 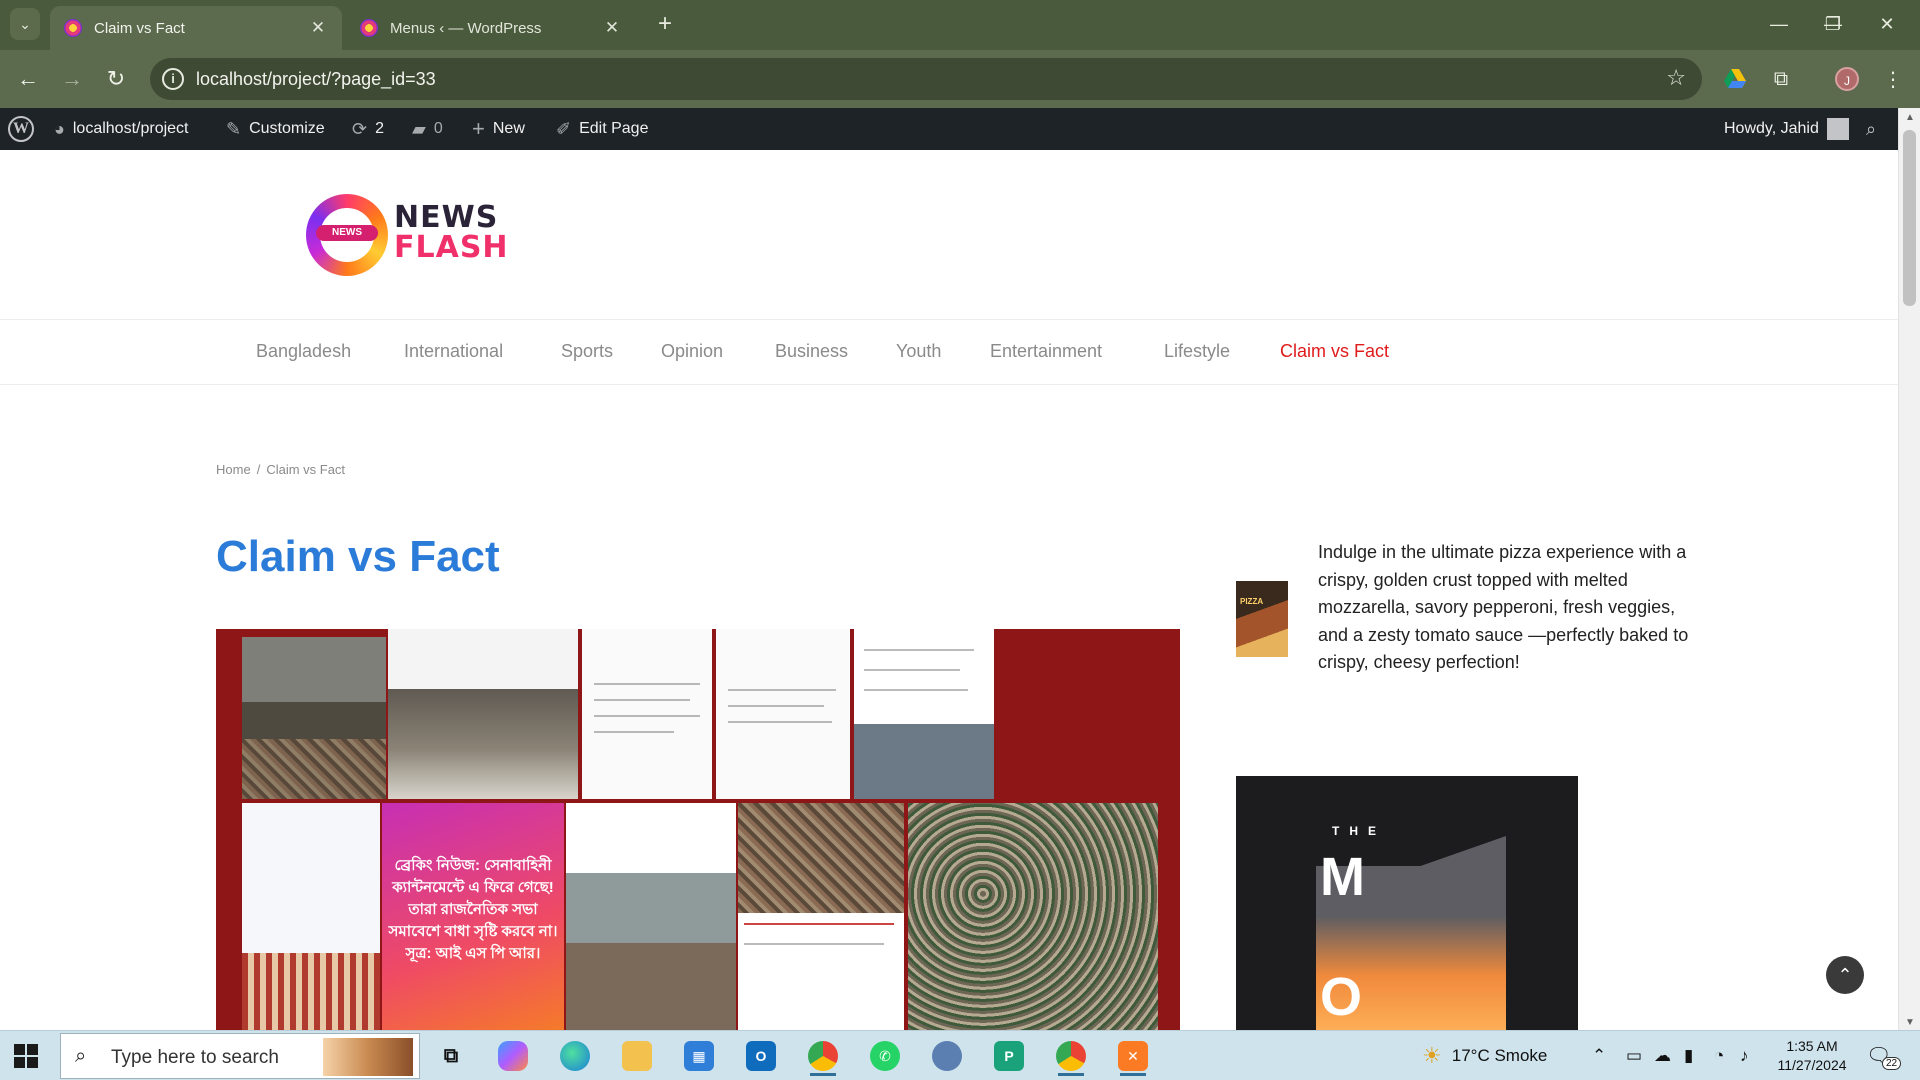 What do you see at coordinates (1342, 877) in the screenshot?
I see `promo-letter-m: M` at bounding box center [1342, 877].